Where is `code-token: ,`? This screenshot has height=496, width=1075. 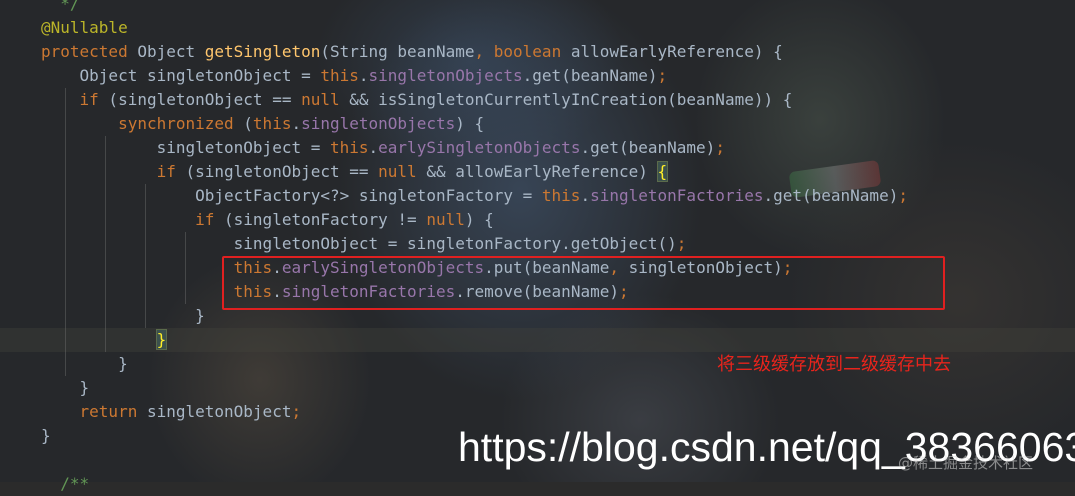
code-token: , is located at coordinates (479, 51).